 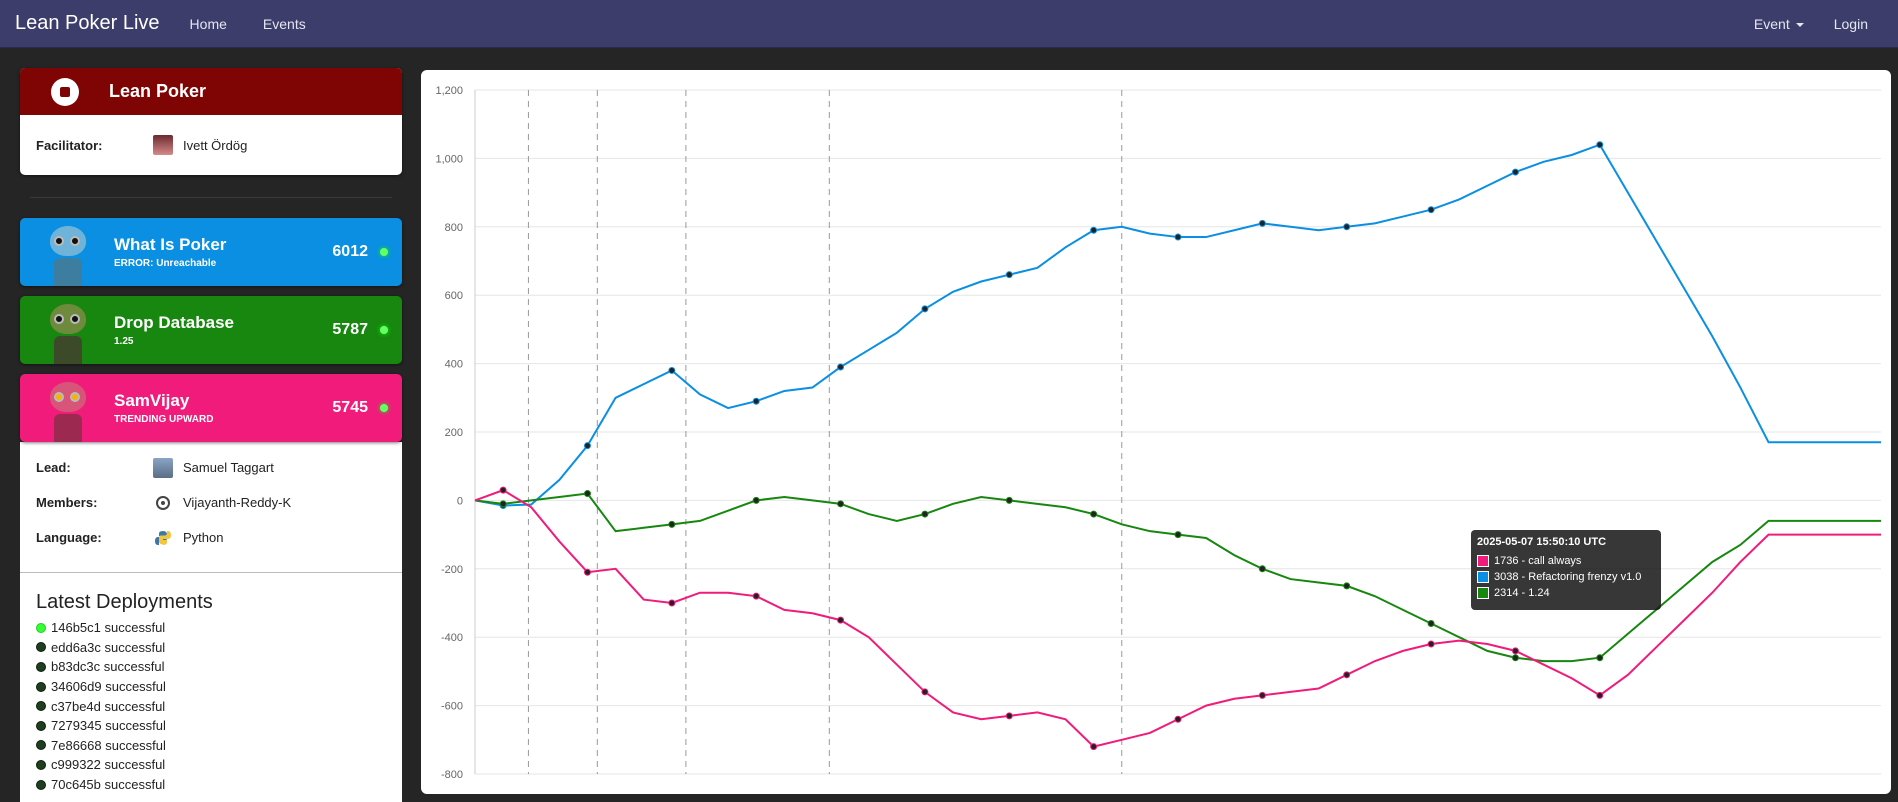 I want to click on deployments-title: Latest Deployments, so click(x=124, y=602).